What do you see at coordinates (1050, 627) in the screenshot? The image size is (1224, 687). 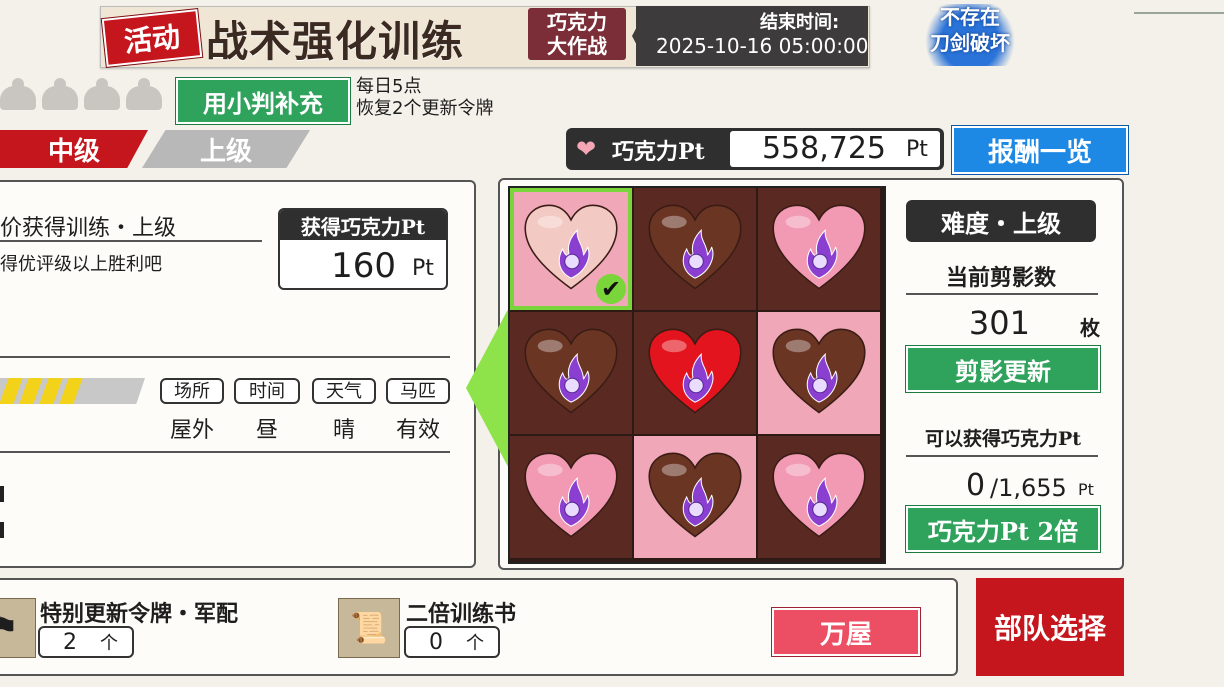 I see `team-select-button: 部队选择` at bounding box center [1050, 627].